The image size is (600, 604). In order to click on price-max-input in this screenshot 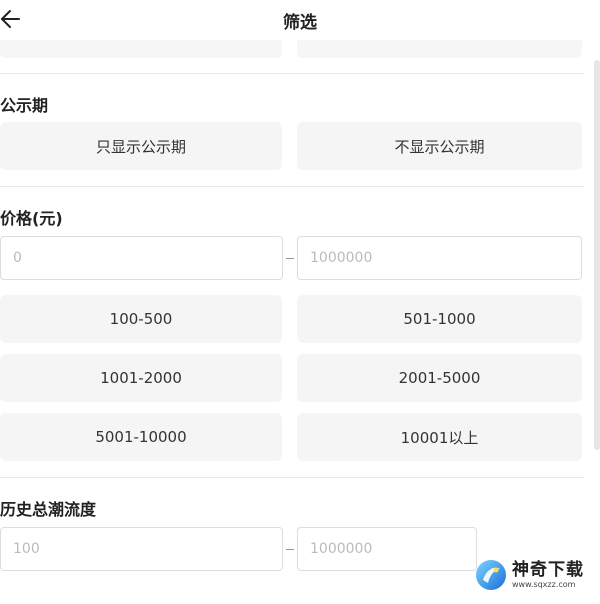, I will do `click(439, 258)`.